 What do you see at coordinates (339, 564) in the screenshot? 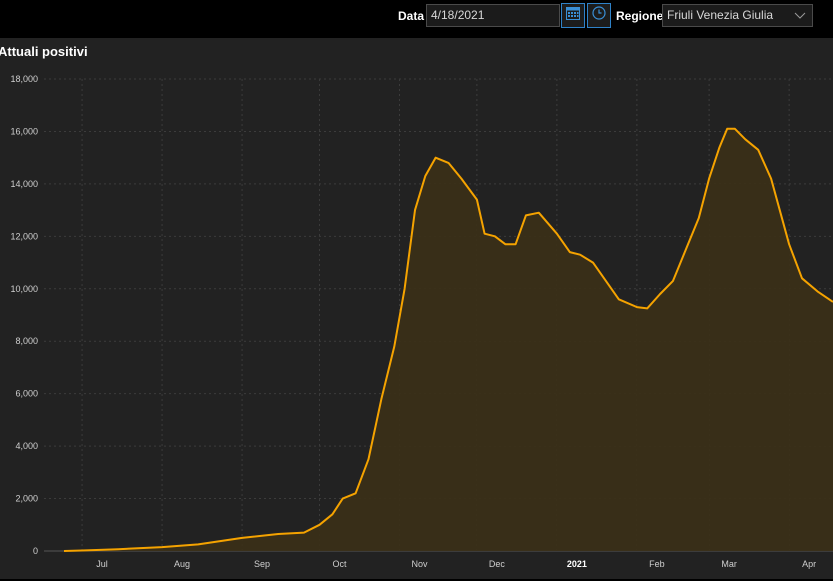
I see `x-tick-label: Oct` at bounding box center [339, 564].